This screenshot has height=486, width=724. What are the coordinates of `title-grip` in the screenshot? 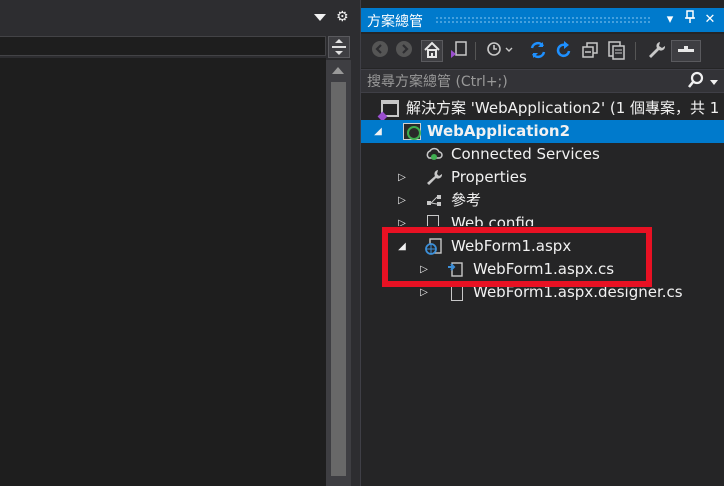 It's located at (543, 20).